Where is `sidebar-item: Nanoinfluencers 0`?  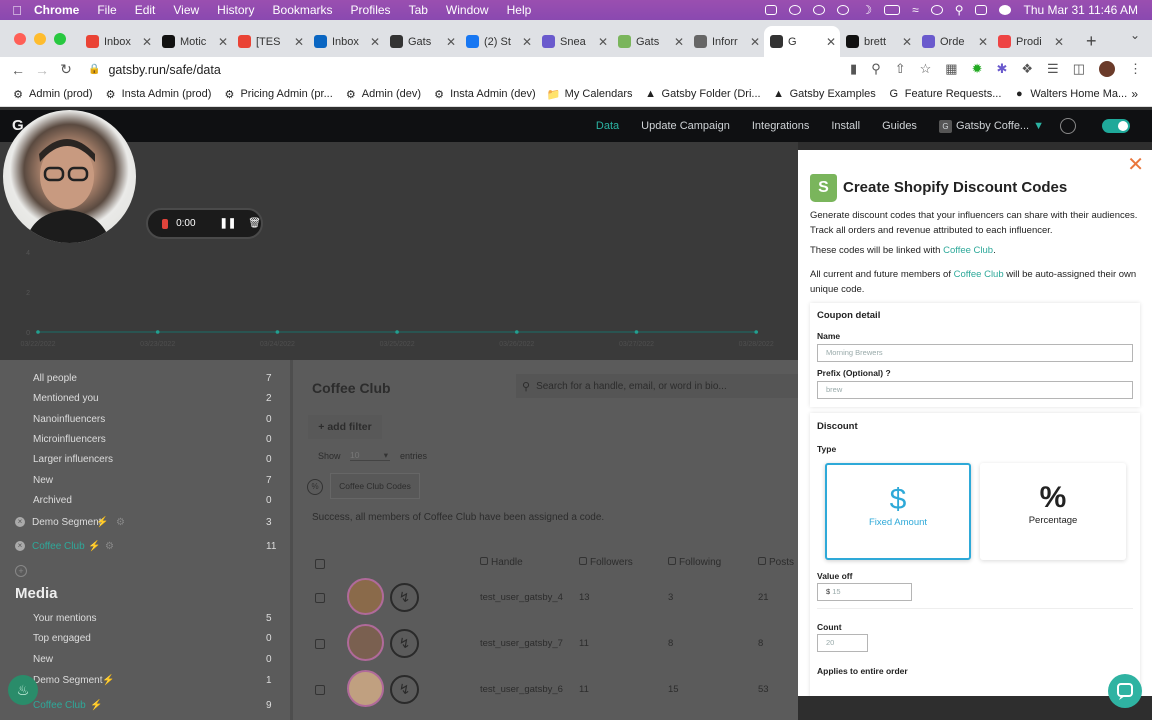
sidebar-item: Nanoinfluencers 0 is located at coordinates (145, 422).